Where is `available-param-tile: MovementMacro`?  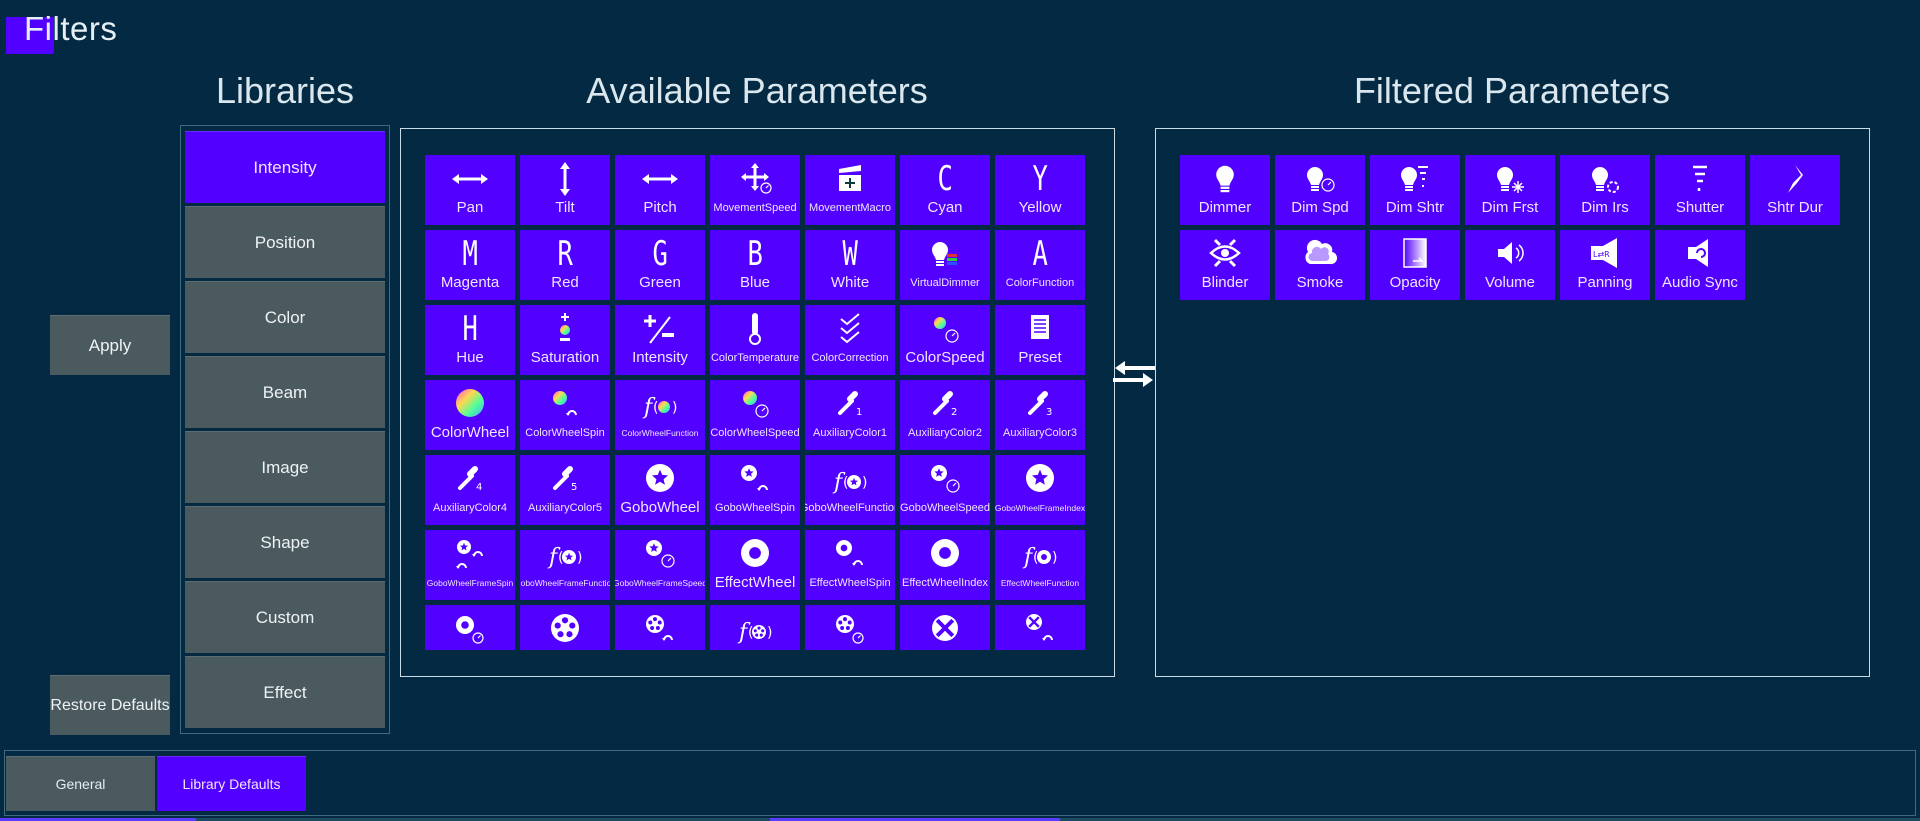
available-param-tile: MovementMacro is located at coordinates (850, 190).